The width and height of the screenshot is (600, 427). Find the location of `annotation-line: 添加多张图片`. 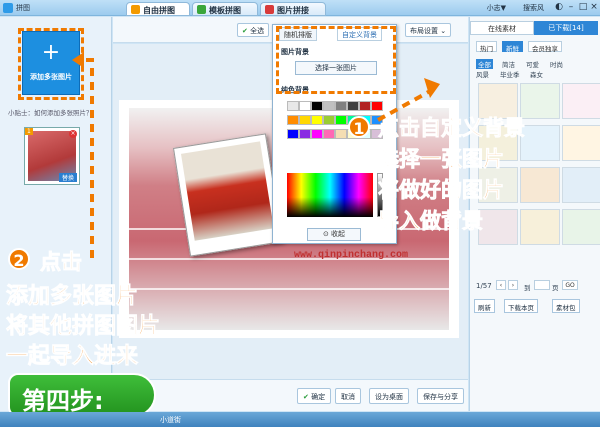

annotation-line: 添加多张图片 is located at coordinates (72, 297).